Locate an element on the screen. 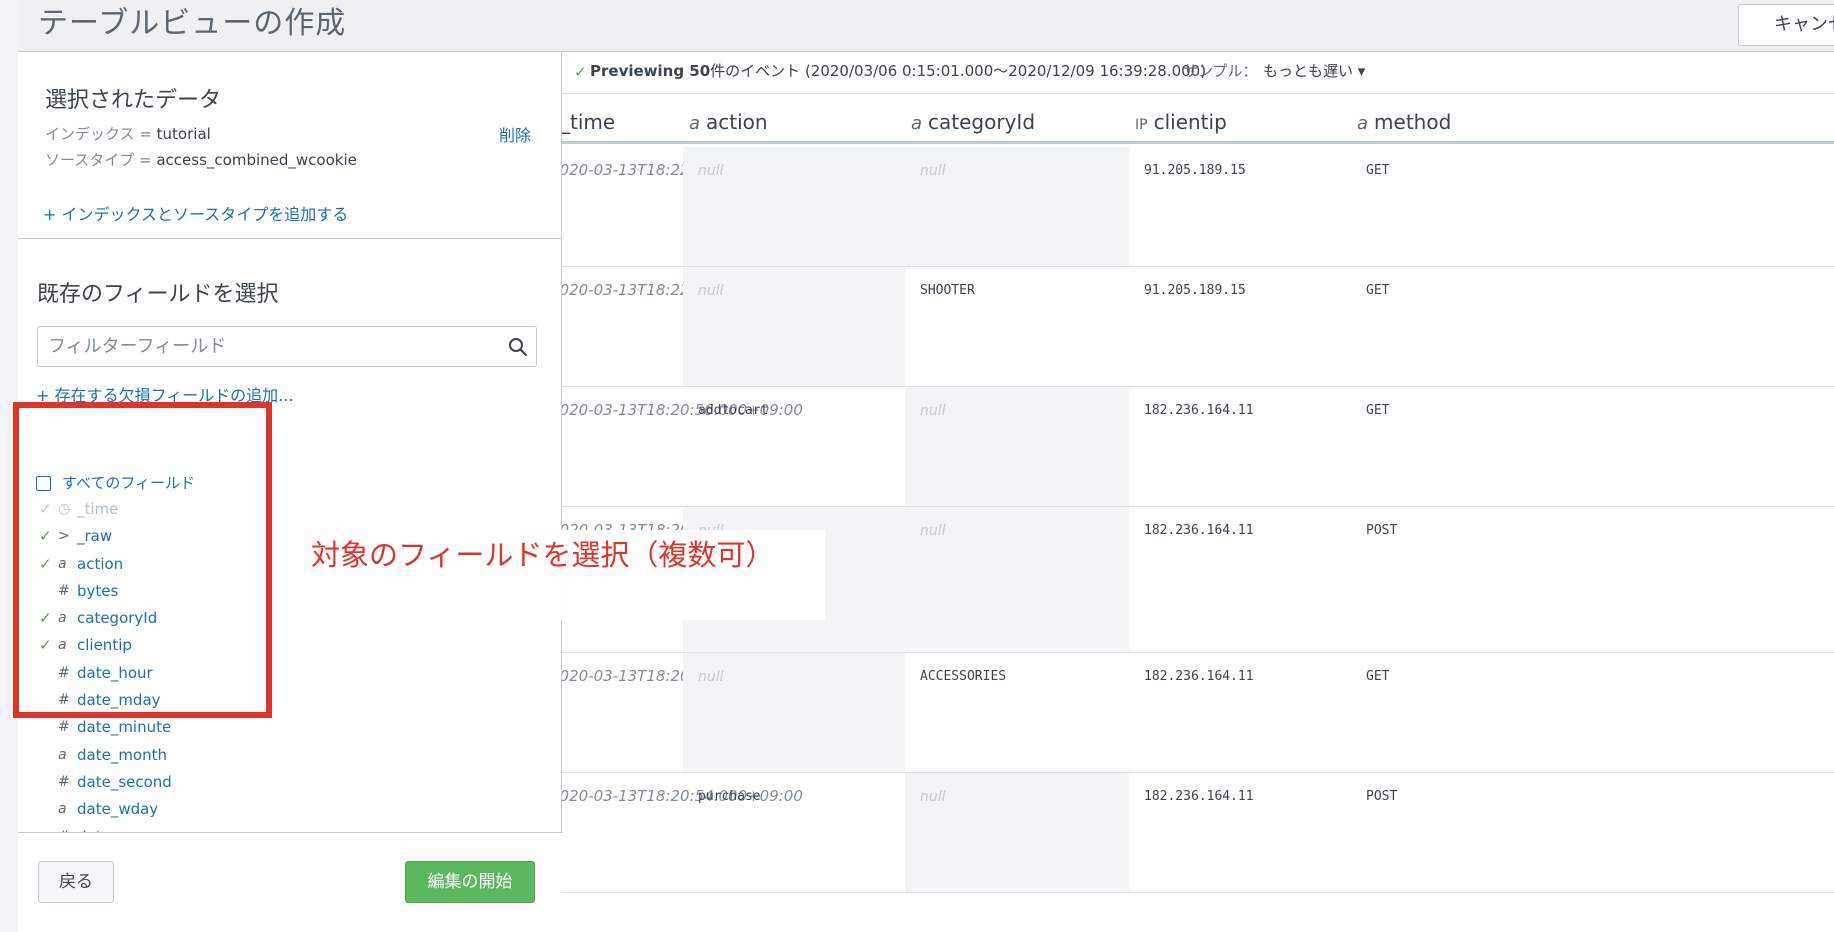 The image size is (1834, 932). back-button: 戻る is located at coordinates (76, 882).